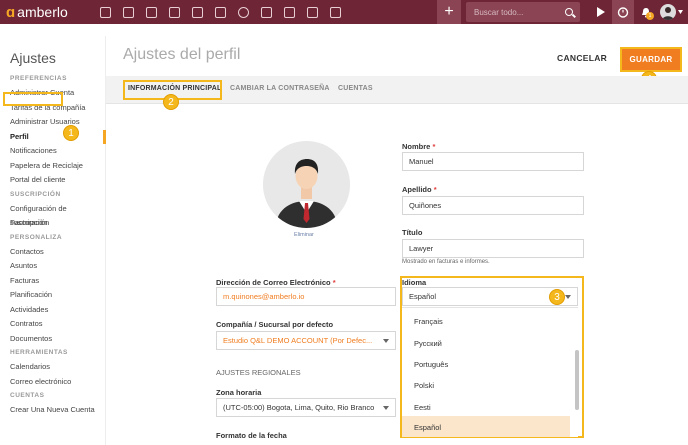 The height and width of the screenshot is (445, 688). What do you see at coordinates (306, 296) in the screenshot?
I see `email-input: m.quinones@amberlo.io` at bounding box center [306, 296].